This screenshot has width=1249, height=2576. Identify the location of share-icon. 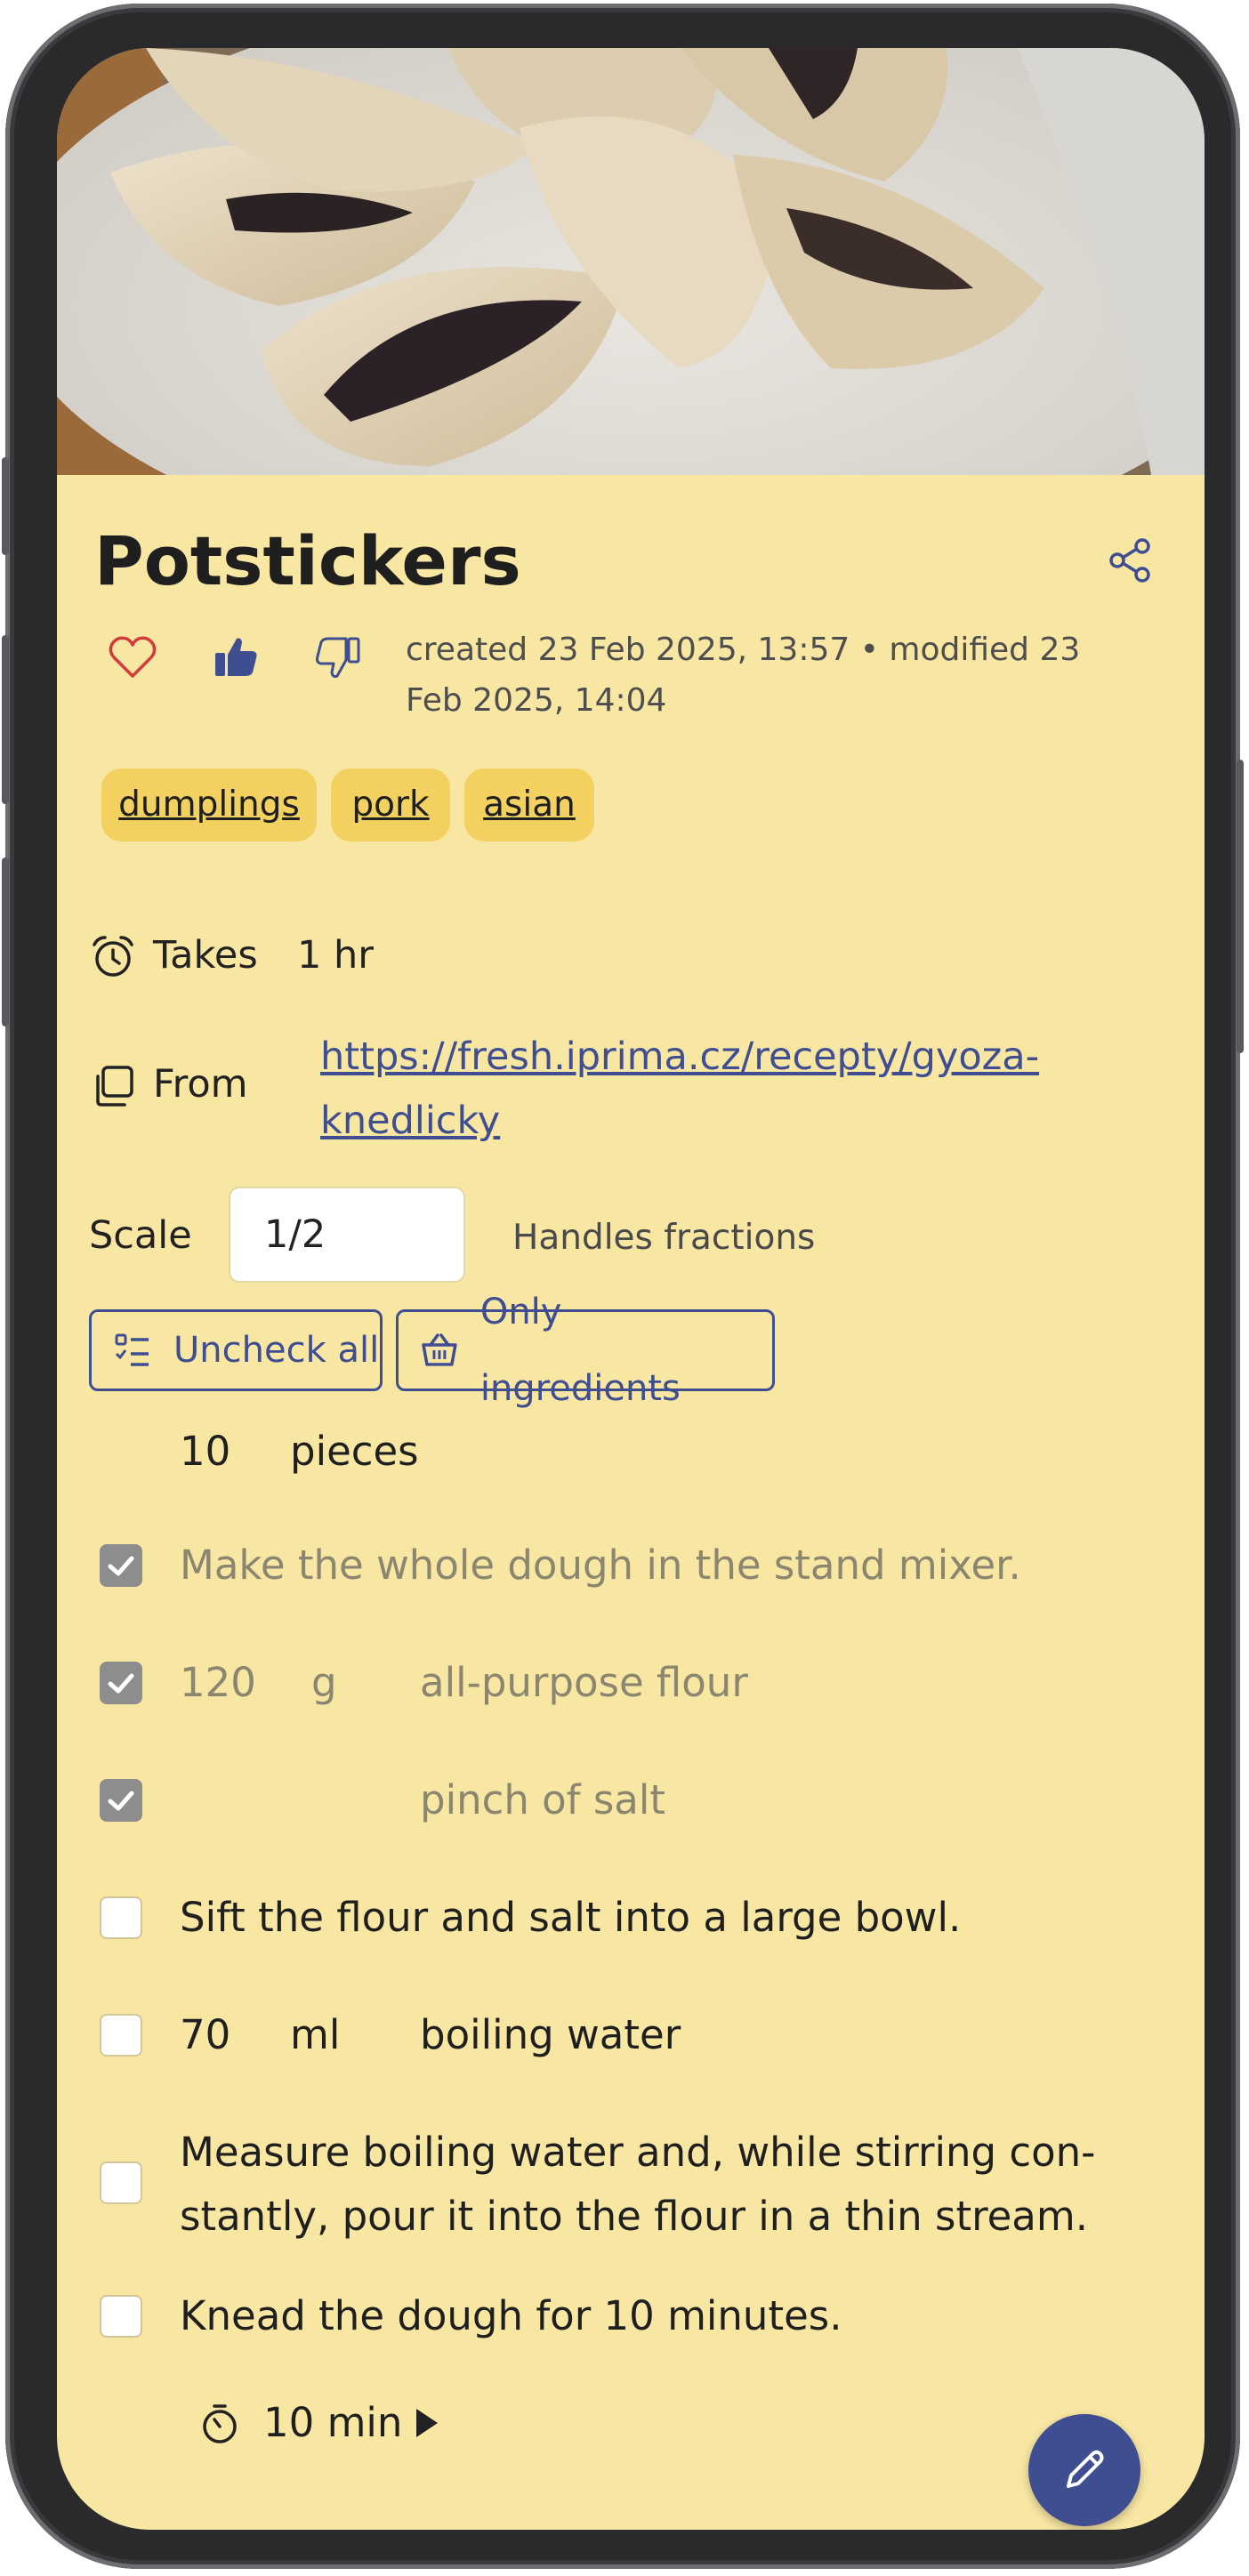
(1130, 560).